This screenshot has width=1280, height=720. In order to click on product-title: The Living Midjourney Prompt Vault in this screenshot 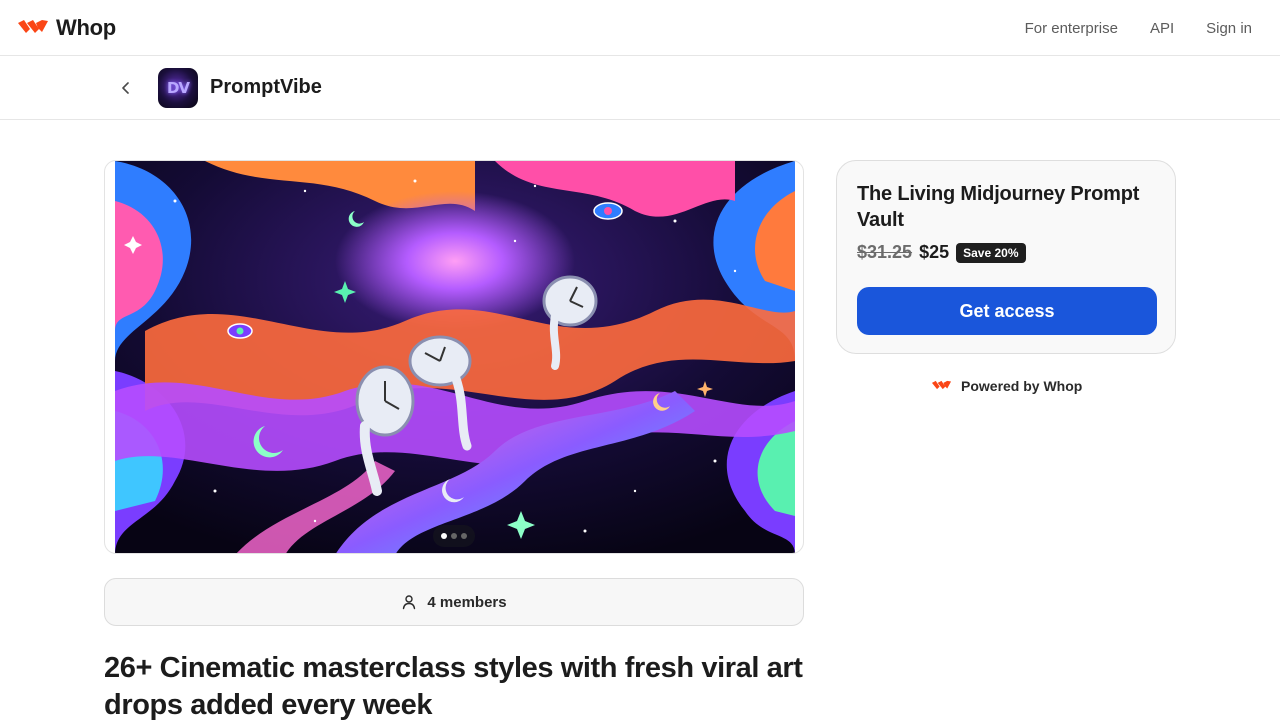, I will do `click(998, 207)`.